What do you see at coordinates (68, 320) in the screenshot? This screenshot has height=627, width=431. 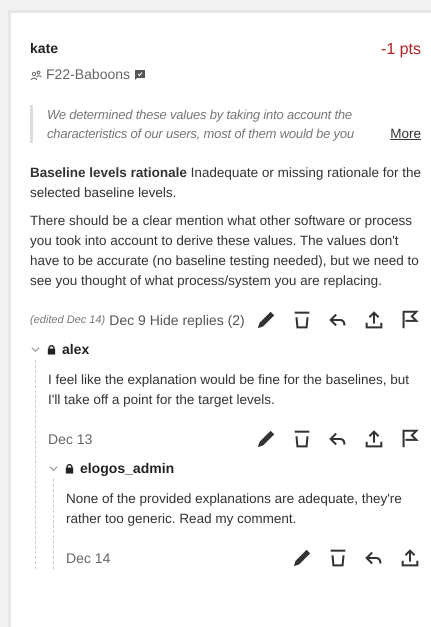 I see `edited-label: (edited Dec 14)` at bounding box center [68, 320].